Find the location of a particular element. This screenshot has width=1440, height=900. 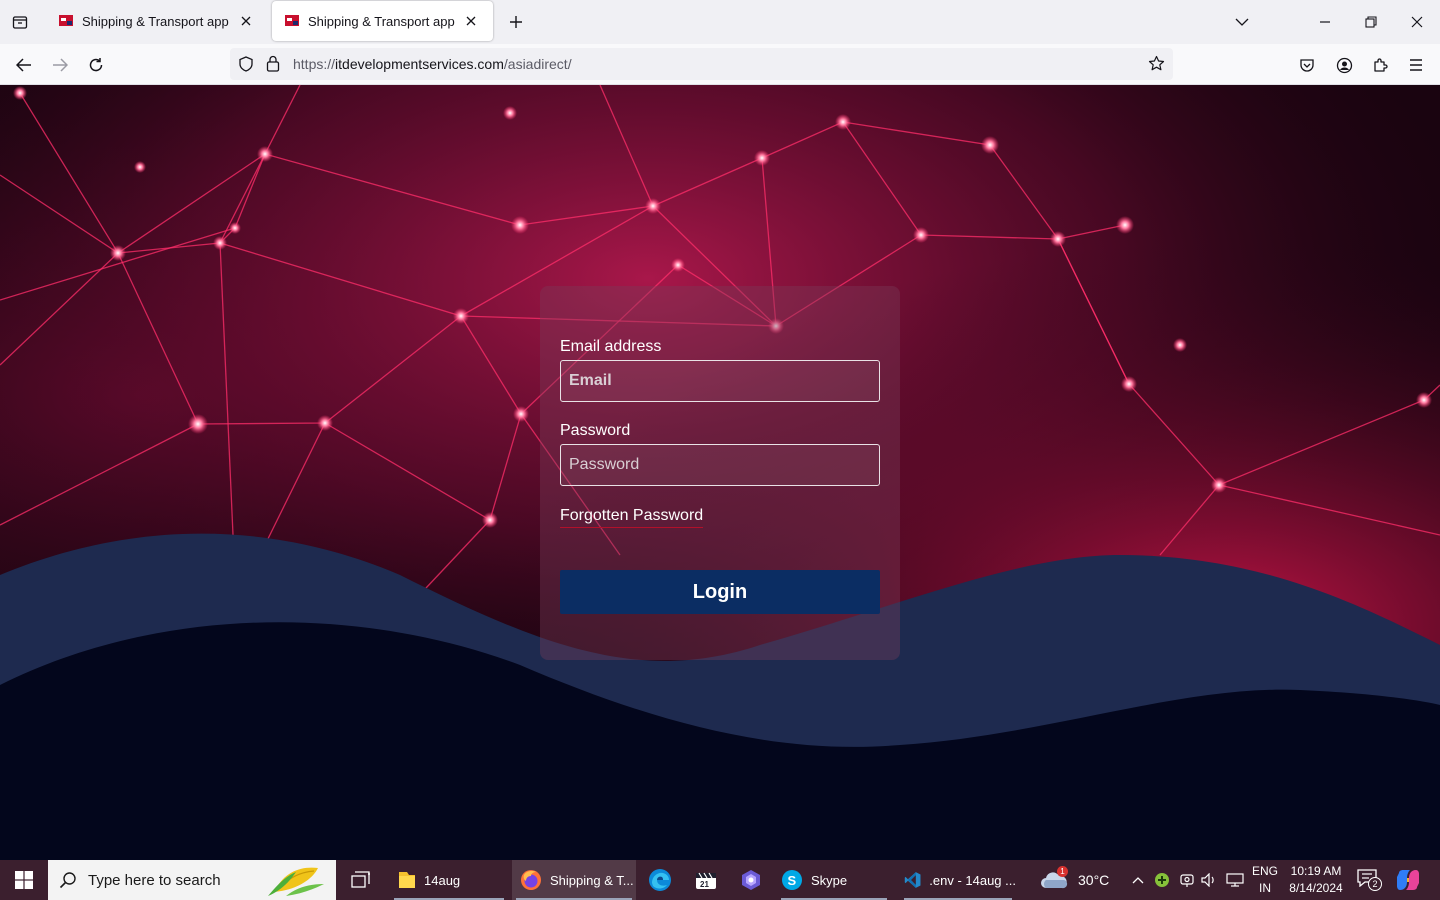

input-language-button: ENG IN is located at coordinates (1265, 880).